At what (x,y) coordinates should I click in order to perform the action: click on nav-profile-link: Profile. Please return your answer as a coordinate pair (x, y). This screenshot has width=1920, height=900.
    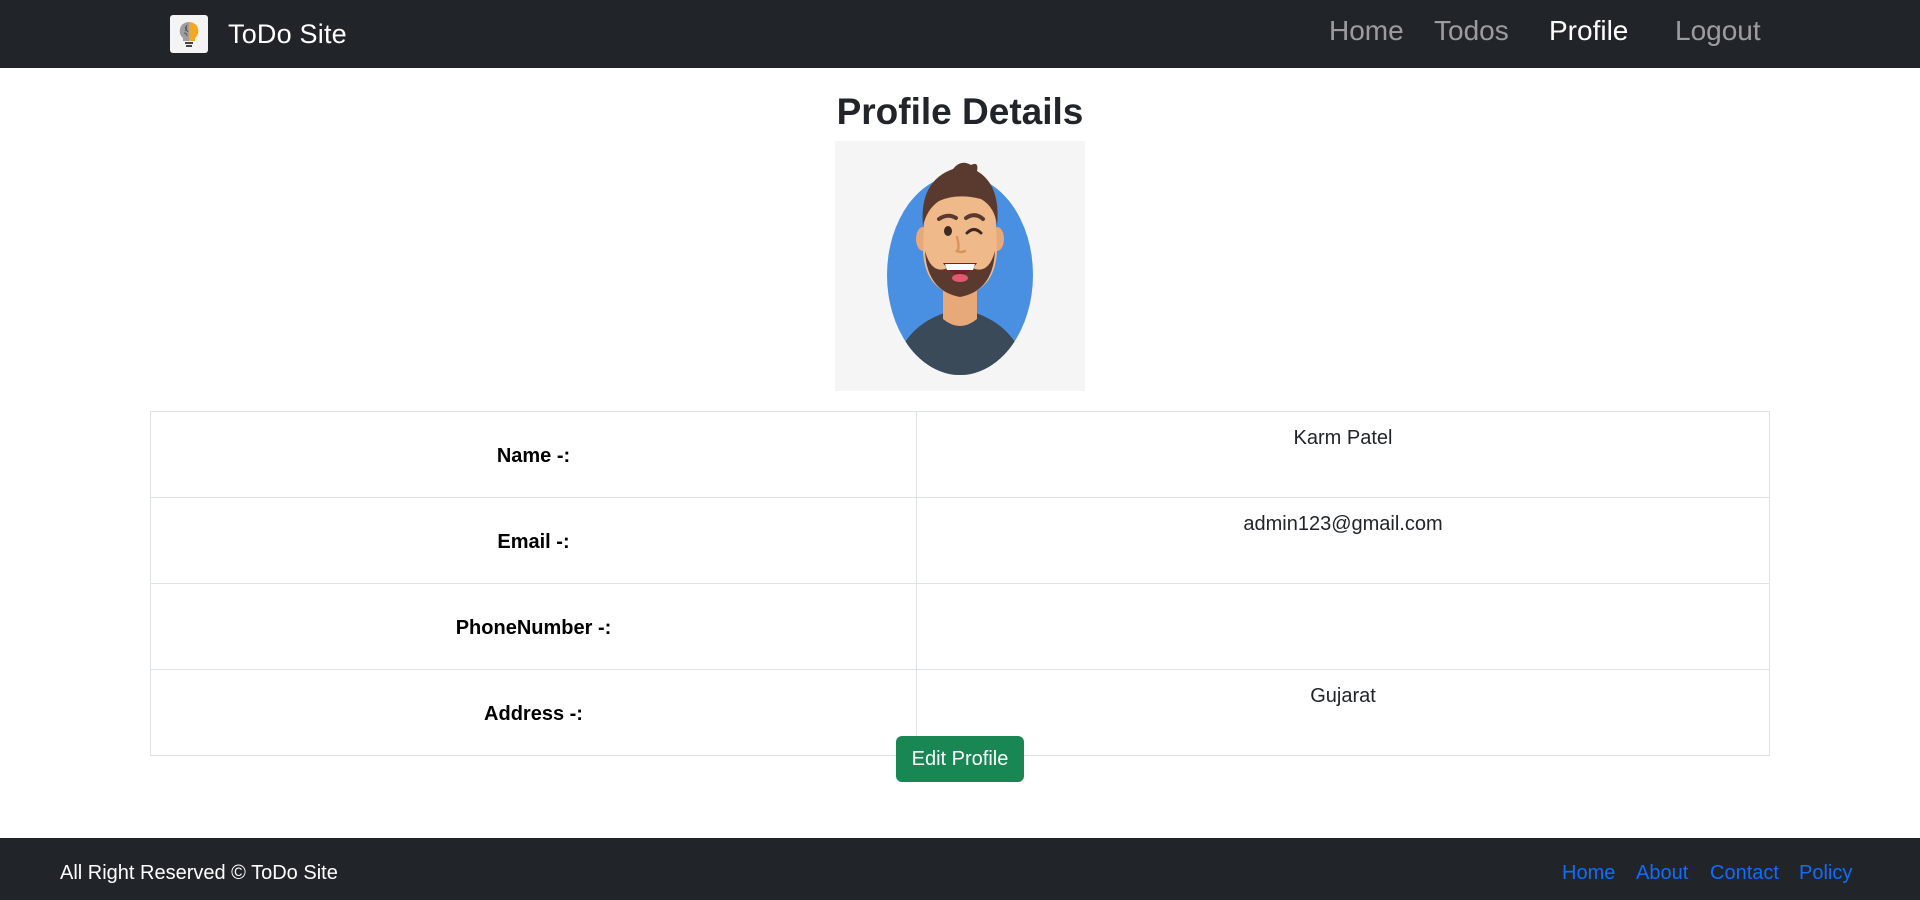
    Looking at the image, I should click on (1588, 31).